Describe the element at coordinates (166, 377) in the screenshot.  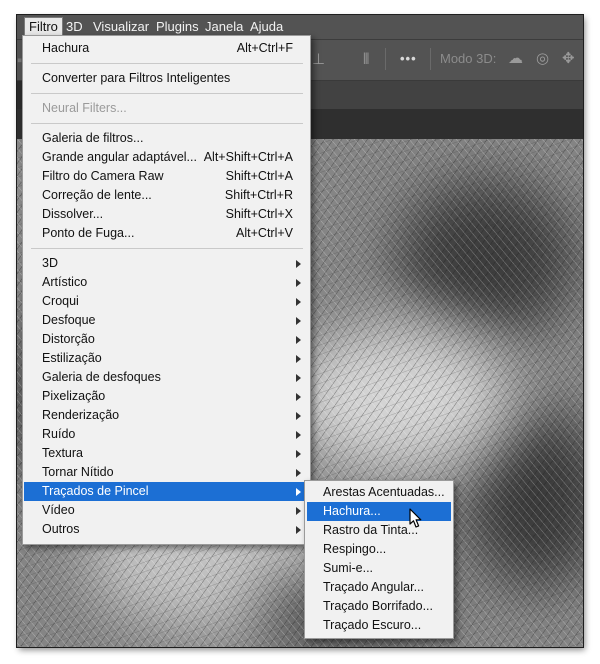
I see `menu-item-blur-gallery: Galeria de desfoques` at that location.